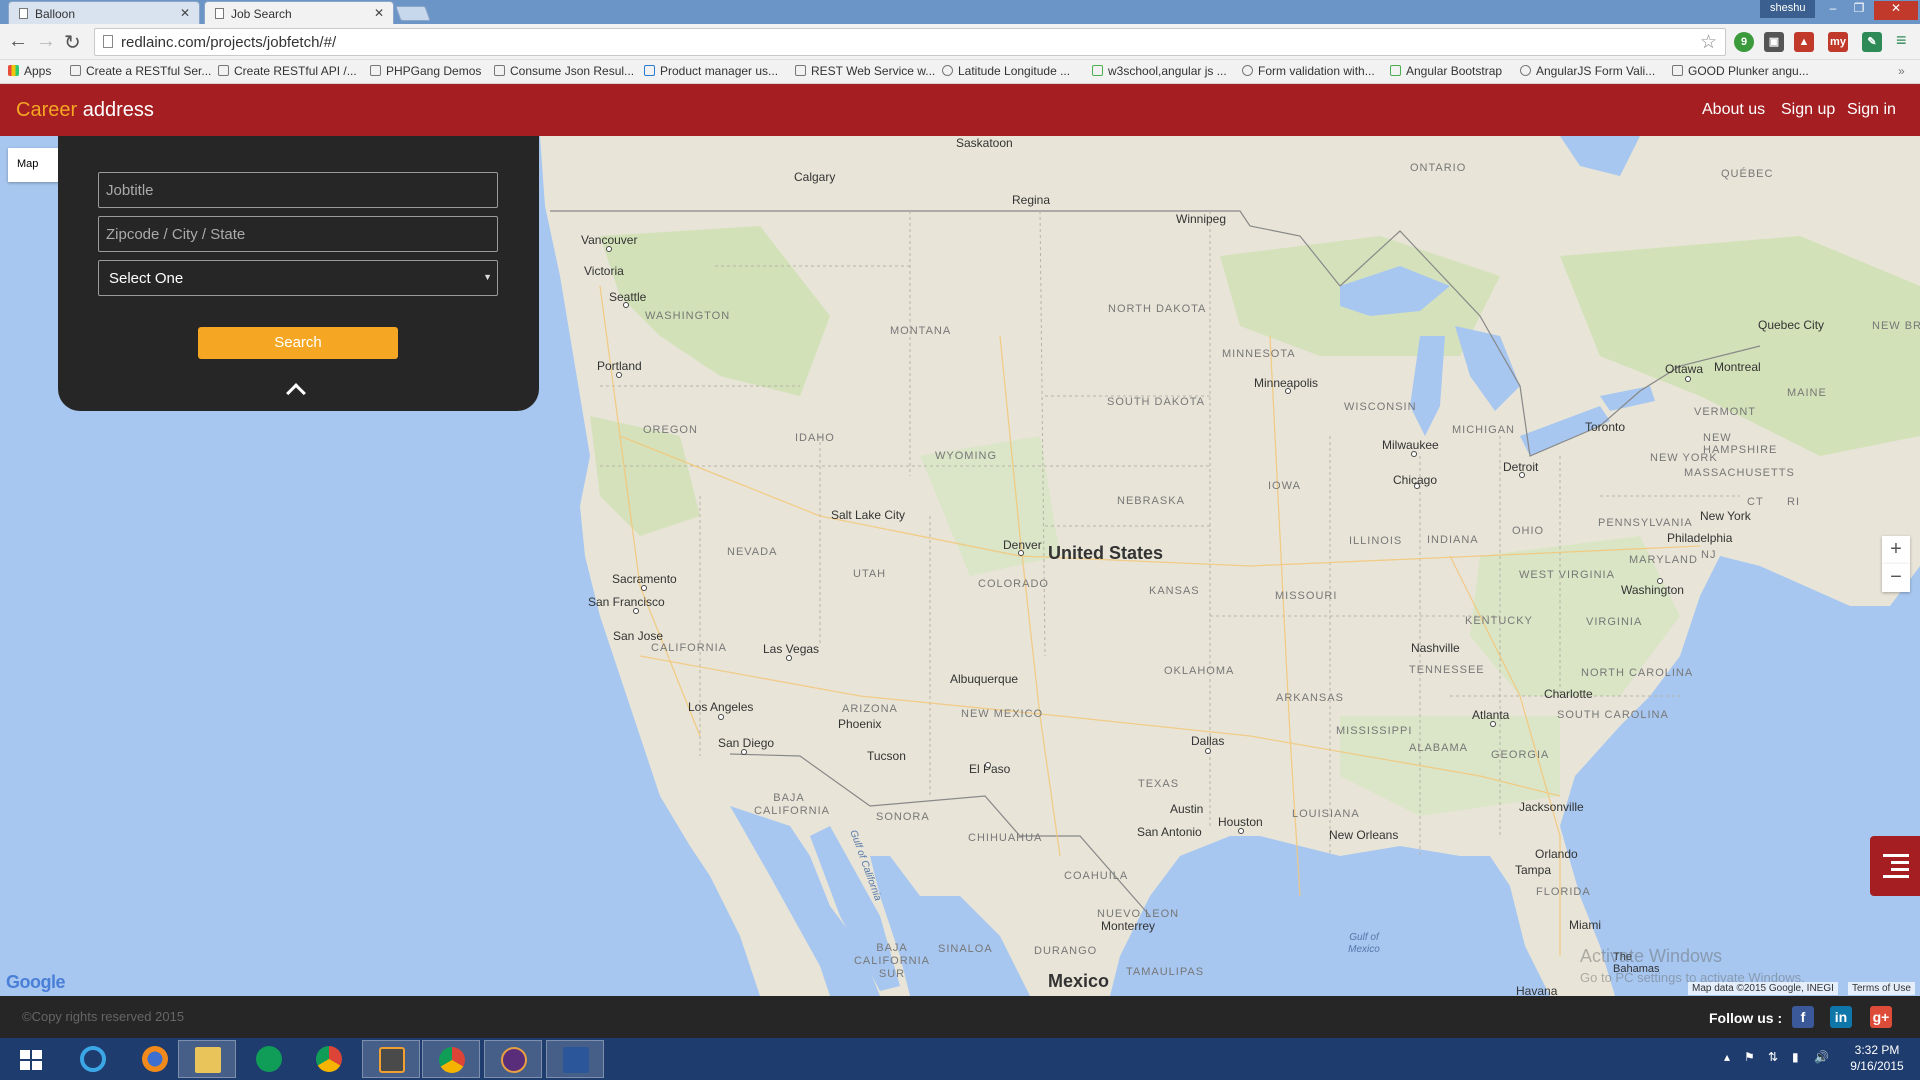 This screenshot has height=1080, width=1920. What do you see at coordinates (1896, 550) in the screenshot?
I see `zoom-in-button: +` at bounding box center [1896, 550].